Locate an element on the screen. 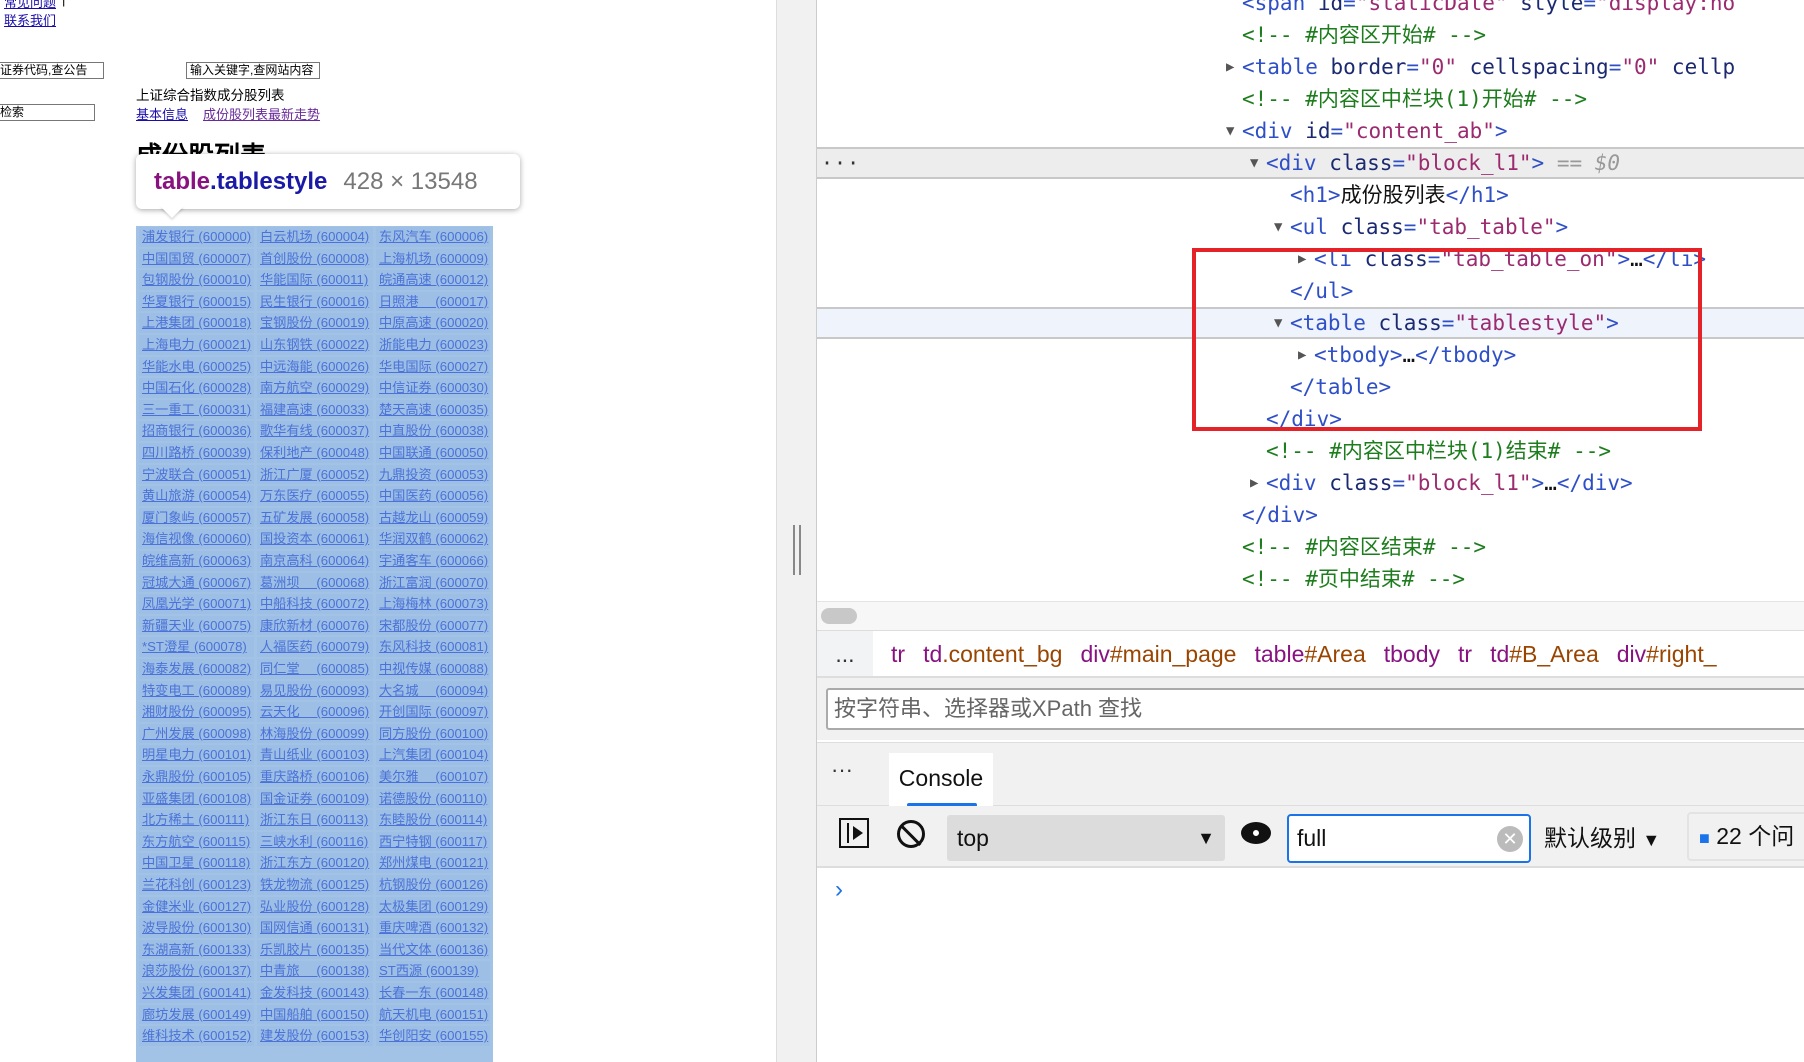 The height and width of the screenshot is (1062, 1804). stock-link: 航天机电 (600151) is located at coordinates (433, 1014).